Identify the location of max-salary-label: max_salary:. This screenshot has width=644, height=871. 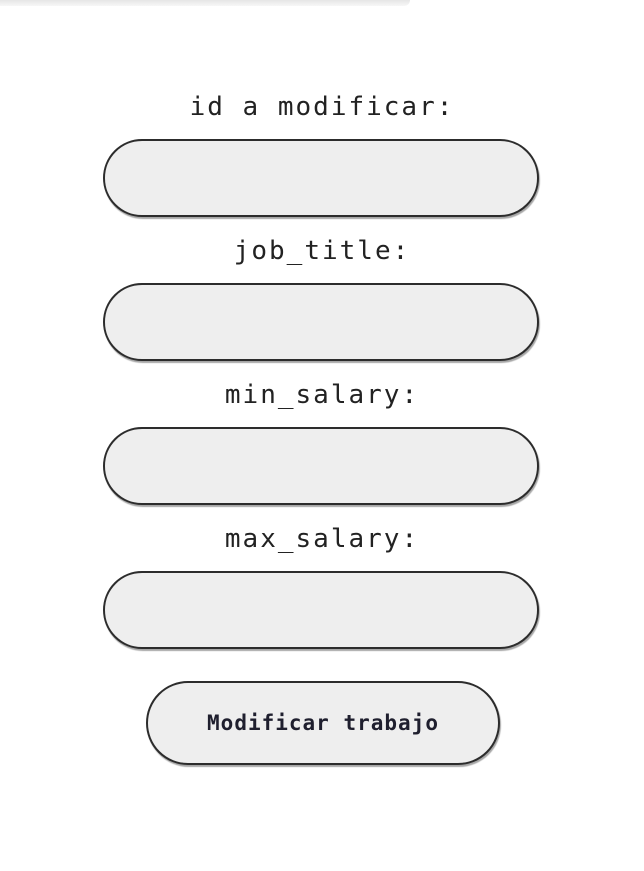
(322, 539).